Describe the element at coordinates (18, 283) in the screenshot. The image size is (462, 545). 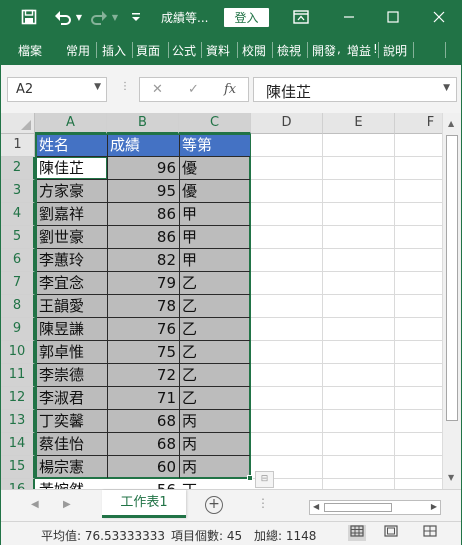
I see `row-header-7: 7` at that location.